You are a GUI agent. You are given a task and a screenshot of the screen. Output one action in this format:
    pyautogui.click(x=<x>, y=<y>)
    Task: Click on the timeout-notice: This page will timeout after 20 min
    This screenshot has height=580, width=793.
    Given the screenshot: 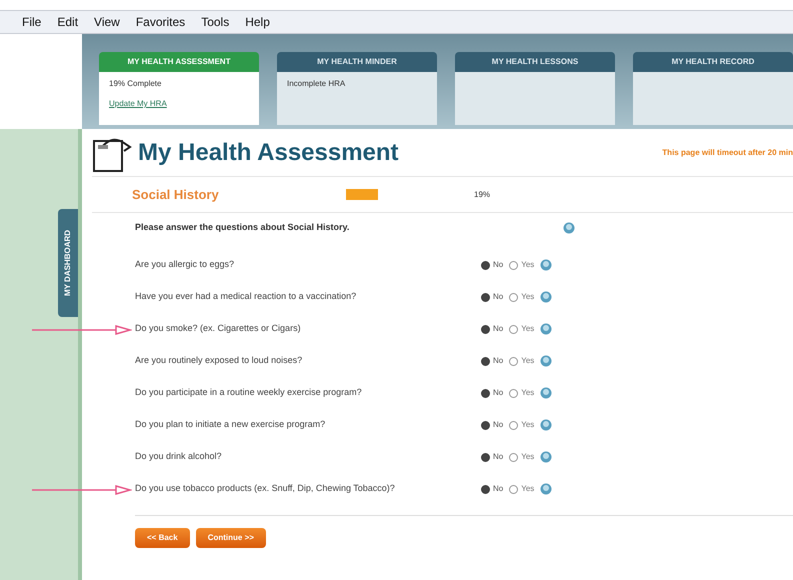 What is the action you would take?
    pyautogui.click(x=727, y=152)
    